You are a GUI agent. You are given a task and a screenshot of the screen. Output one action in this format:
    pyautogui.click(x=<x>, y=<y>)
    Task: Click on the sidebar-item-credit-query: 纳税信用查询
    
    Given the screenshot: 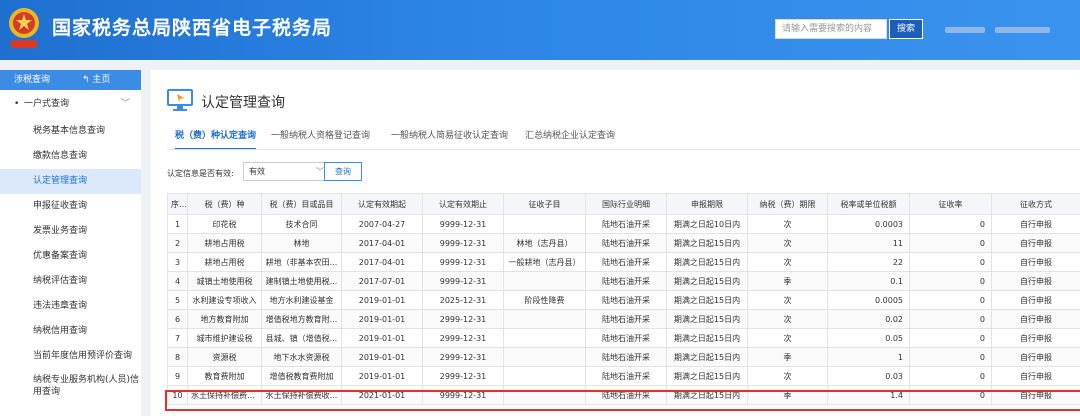 What is the action you would take?
    pyautogui.click(x=70, y=331)
    